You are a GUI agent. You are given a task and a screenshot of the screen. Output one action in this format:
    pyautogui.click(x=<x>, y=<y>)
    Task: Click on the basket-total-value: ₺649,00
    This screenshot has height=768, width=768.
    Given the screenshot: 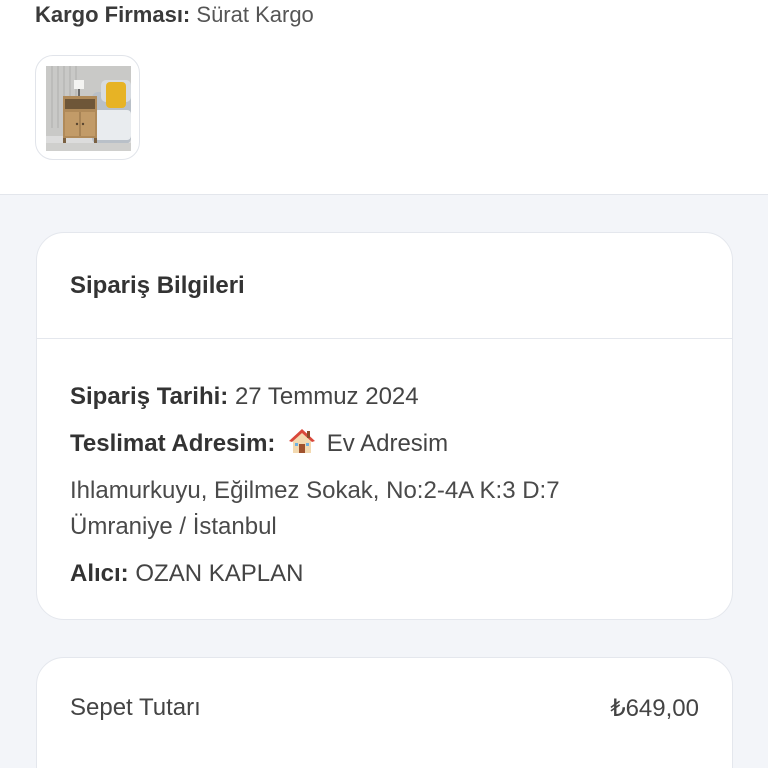 What is the action you would take?
    pyautogui.click(x=654, y=708)
    